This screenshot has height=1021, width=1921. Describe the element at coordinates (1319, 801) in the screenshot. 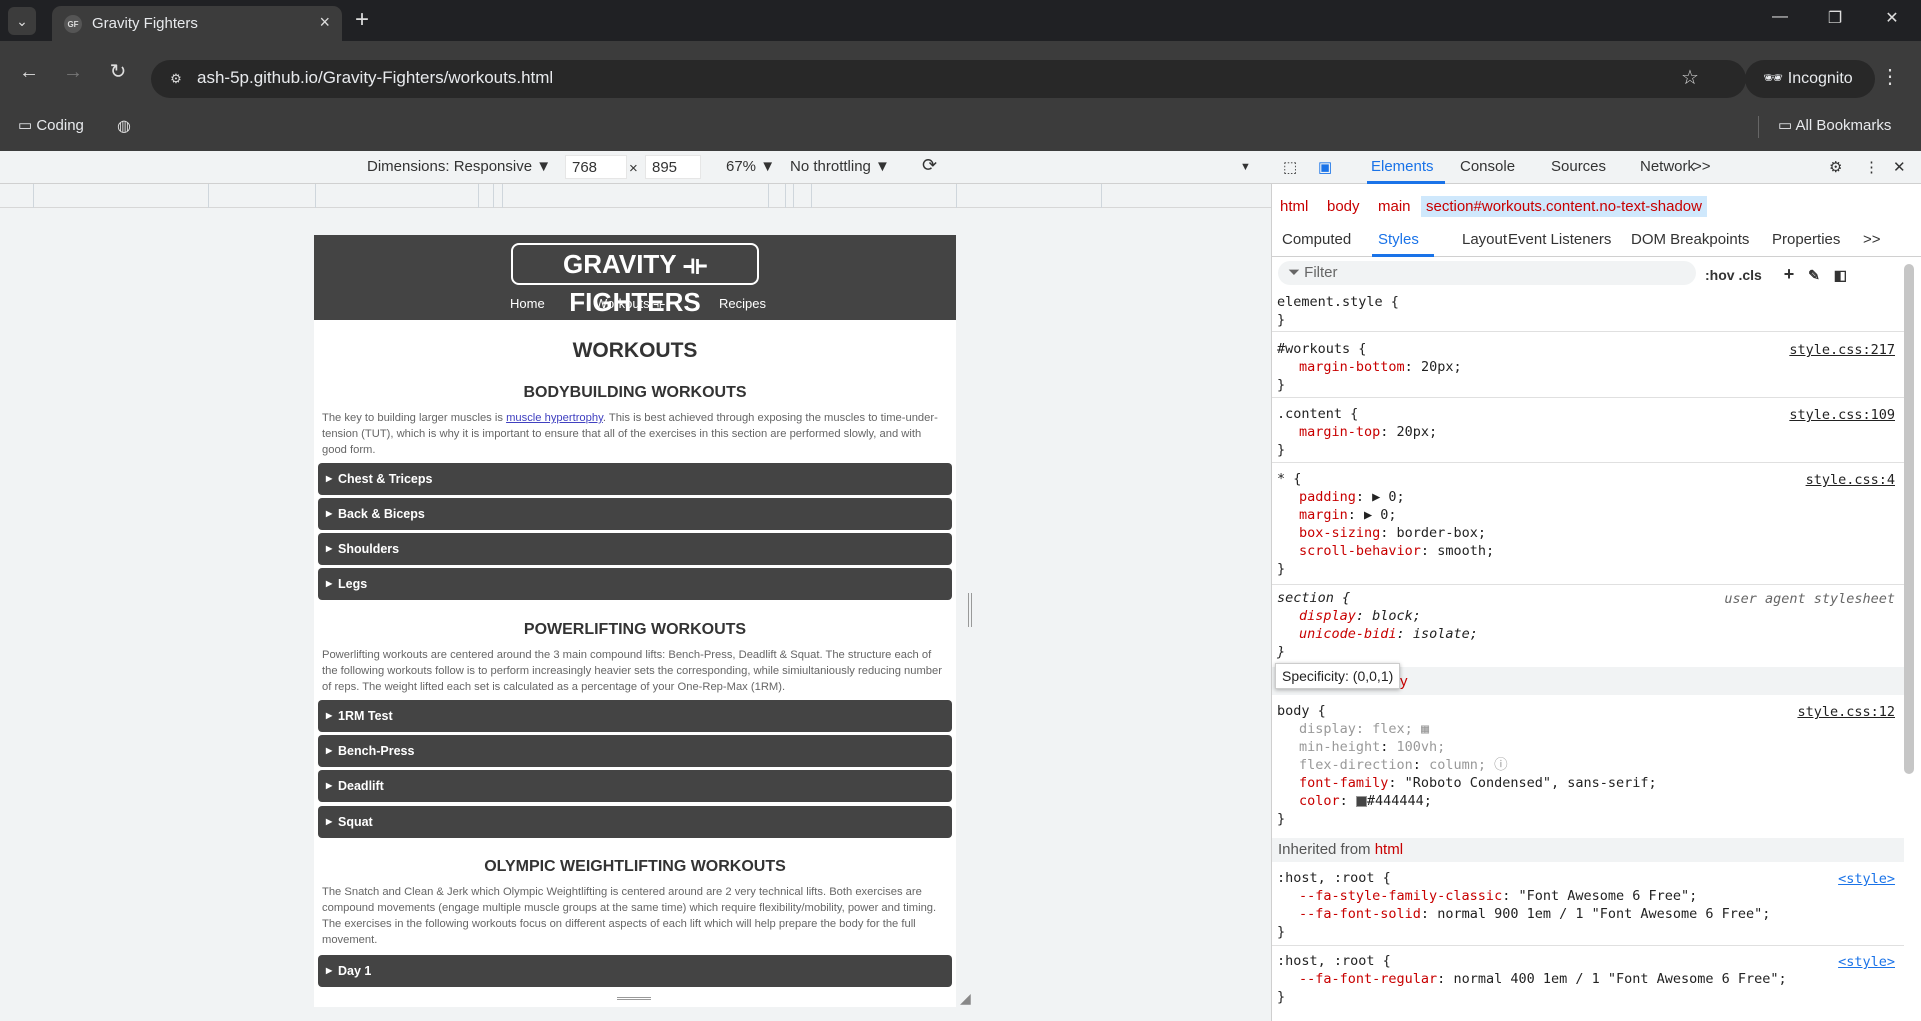

I see `property-name: color` at that location.